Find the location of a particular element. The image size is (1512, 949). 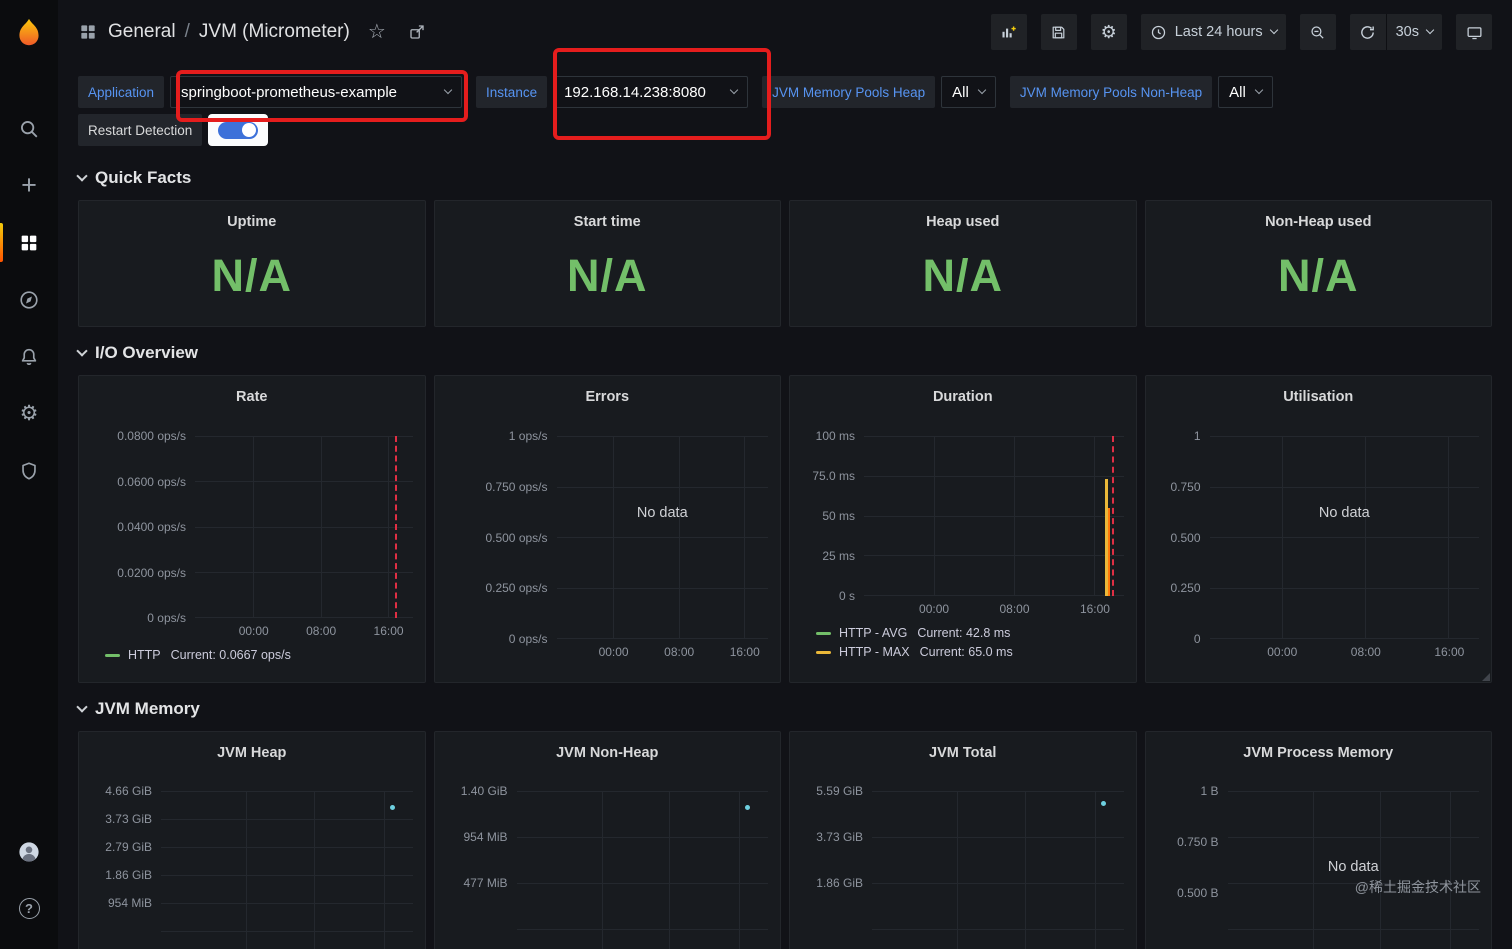

panel-title: Uptime is located at coordinates (252, 222).